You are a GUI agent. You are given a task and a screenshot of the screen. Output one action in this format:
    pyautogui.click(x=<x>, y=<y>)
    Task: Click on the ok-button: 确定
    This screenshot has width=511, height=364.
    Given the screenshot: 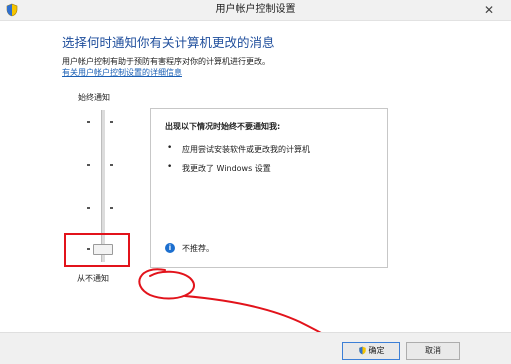 What is the action you would take?
    pyautogui.click(x=371, y=351)
    